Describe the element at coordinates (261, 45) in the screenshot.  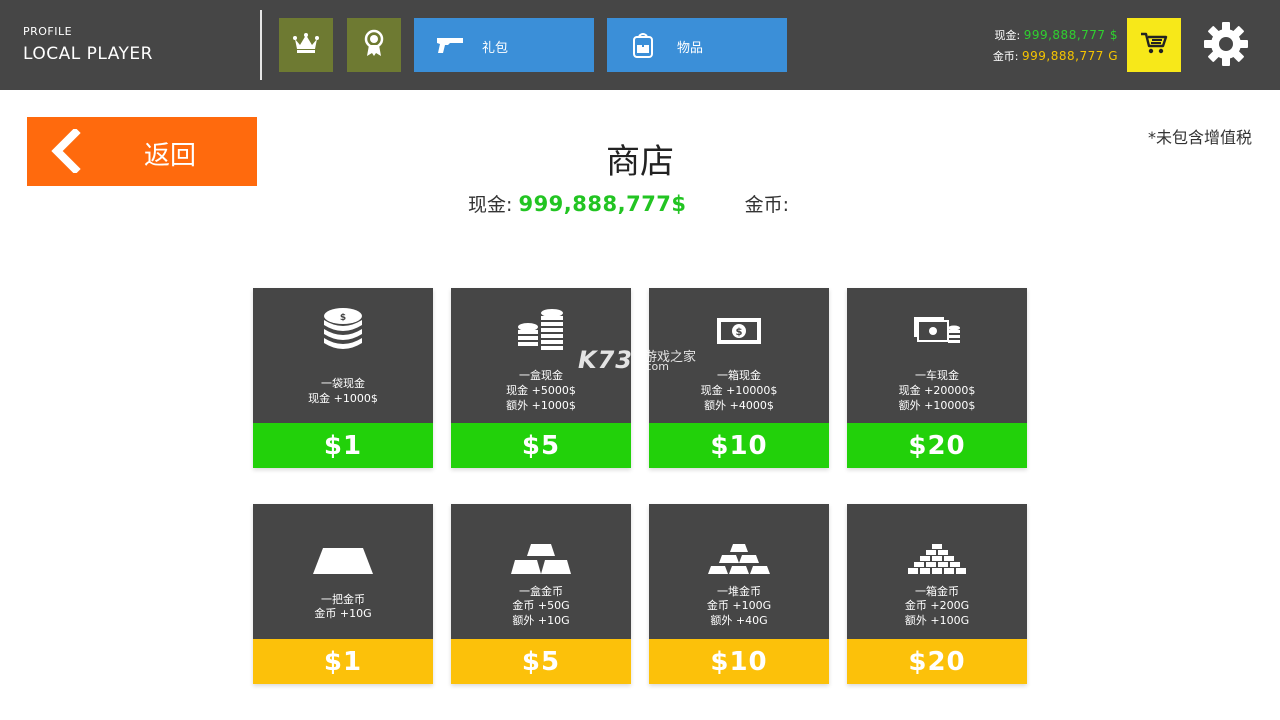
I see `divider` at that location.